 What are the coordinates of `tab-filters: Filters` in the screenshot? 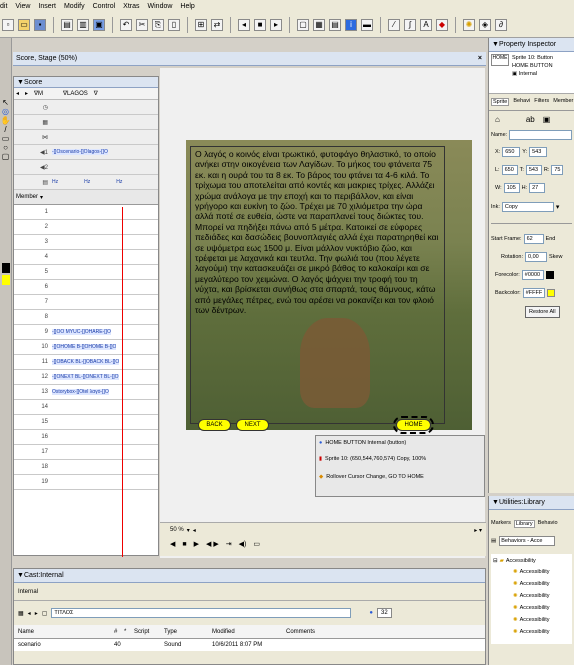 It's located at (541, 102).